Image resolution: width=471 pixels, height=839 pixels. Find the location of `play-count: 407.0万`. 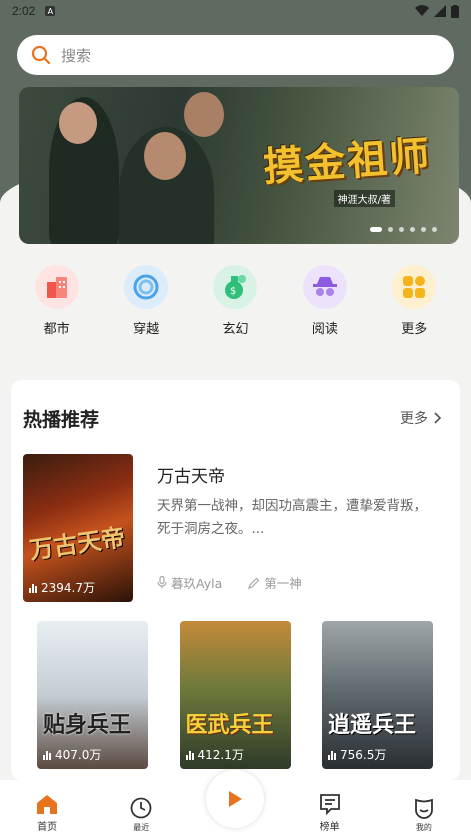

play-count: 407.0万 is located at coordinates (72, 754).